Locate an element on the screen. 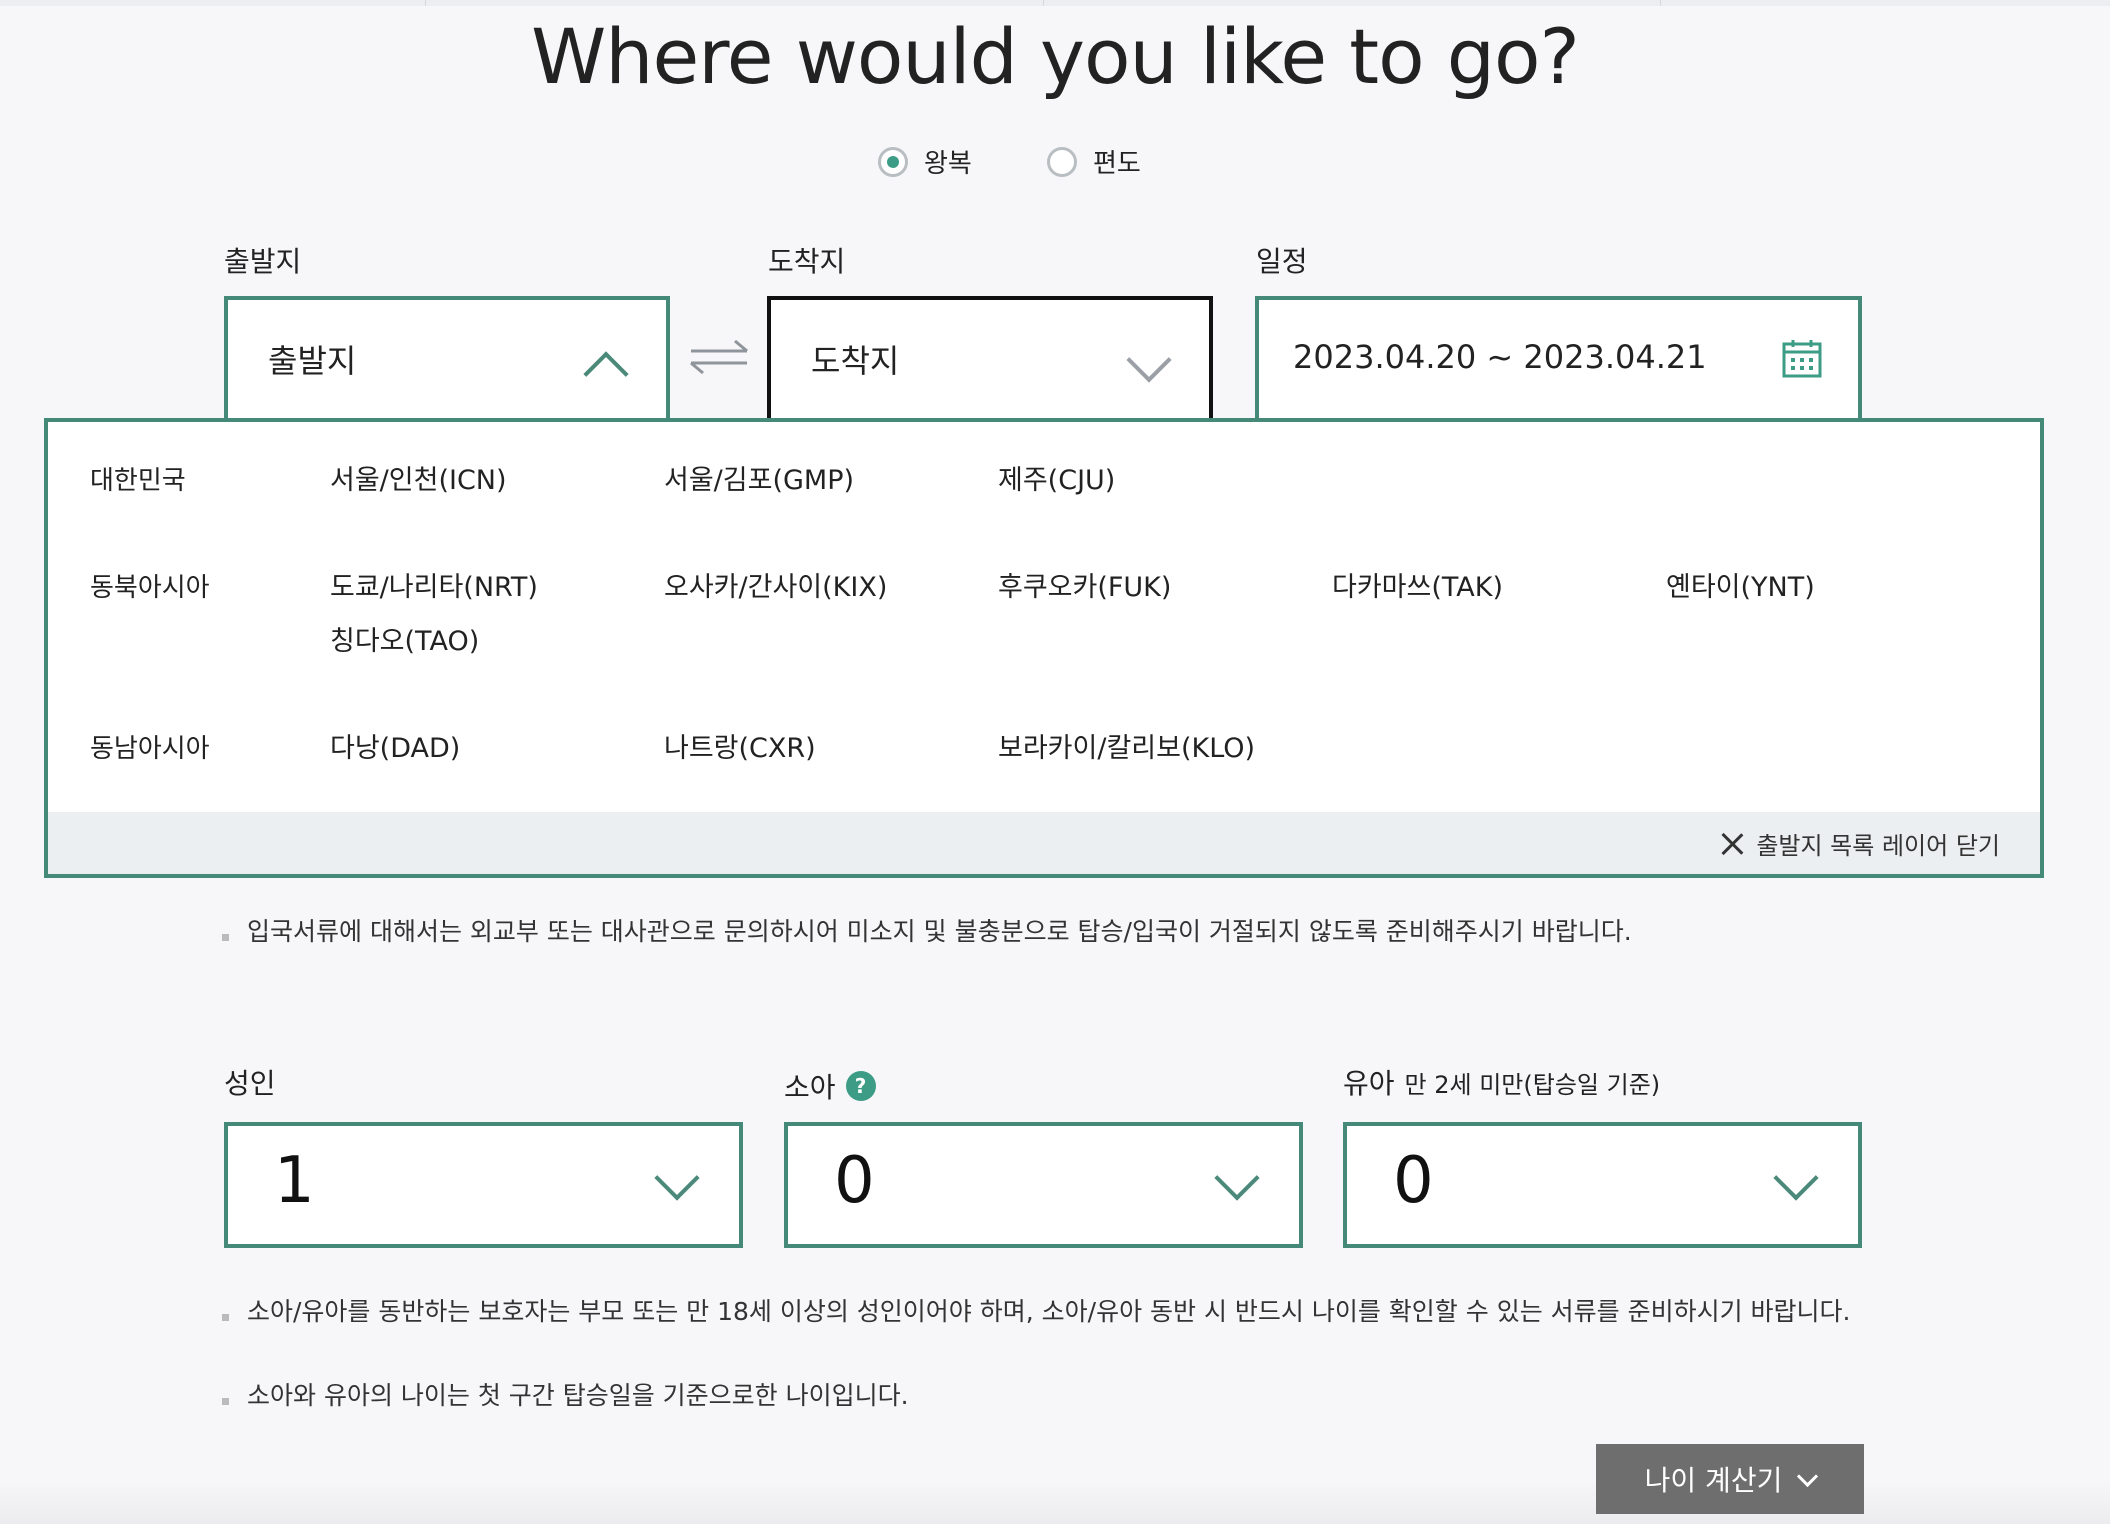  adult-count-select: 1 is located at coordinates (483, 1185).